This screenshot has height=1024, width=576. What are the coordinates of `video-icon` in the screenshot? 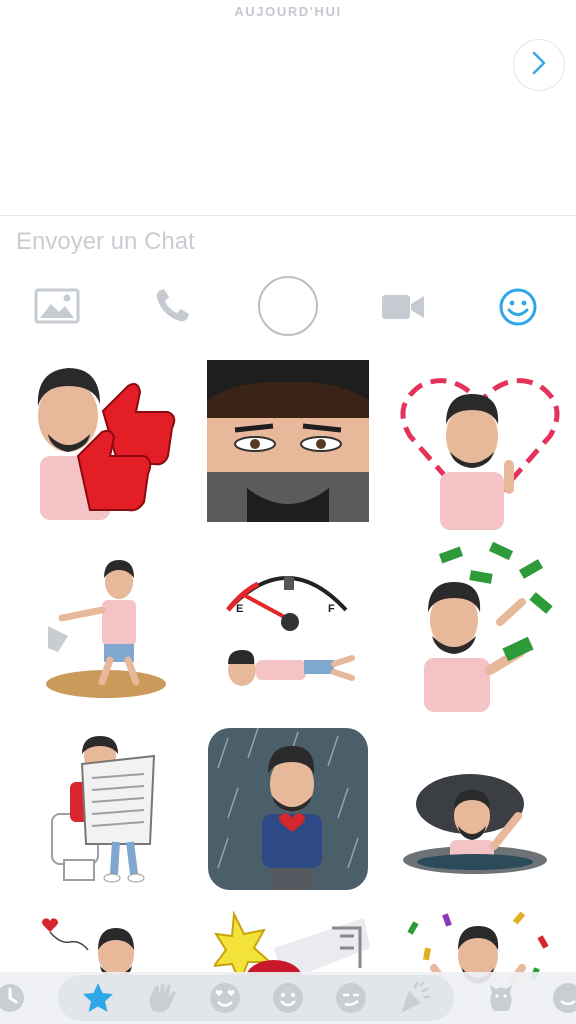 It's located at (403, 307).